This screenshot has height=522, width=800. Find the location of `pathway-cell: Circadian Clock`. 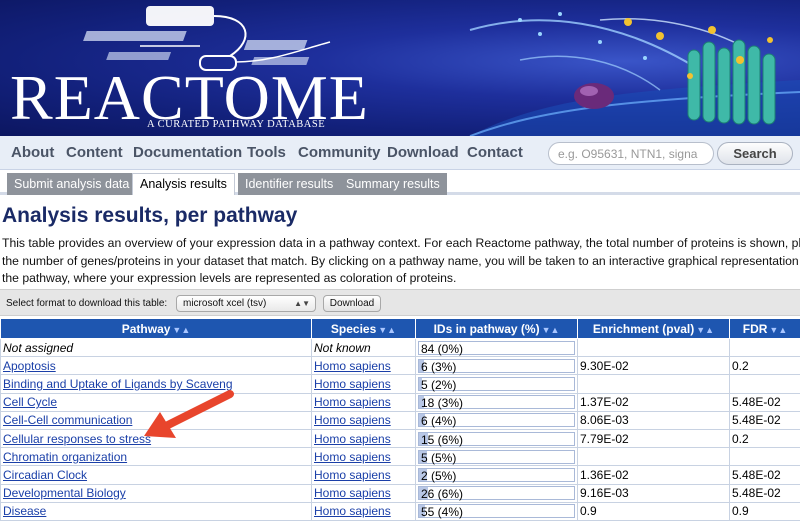

pathway-cell: Circadian Clock is located at coordinates (156, 475).